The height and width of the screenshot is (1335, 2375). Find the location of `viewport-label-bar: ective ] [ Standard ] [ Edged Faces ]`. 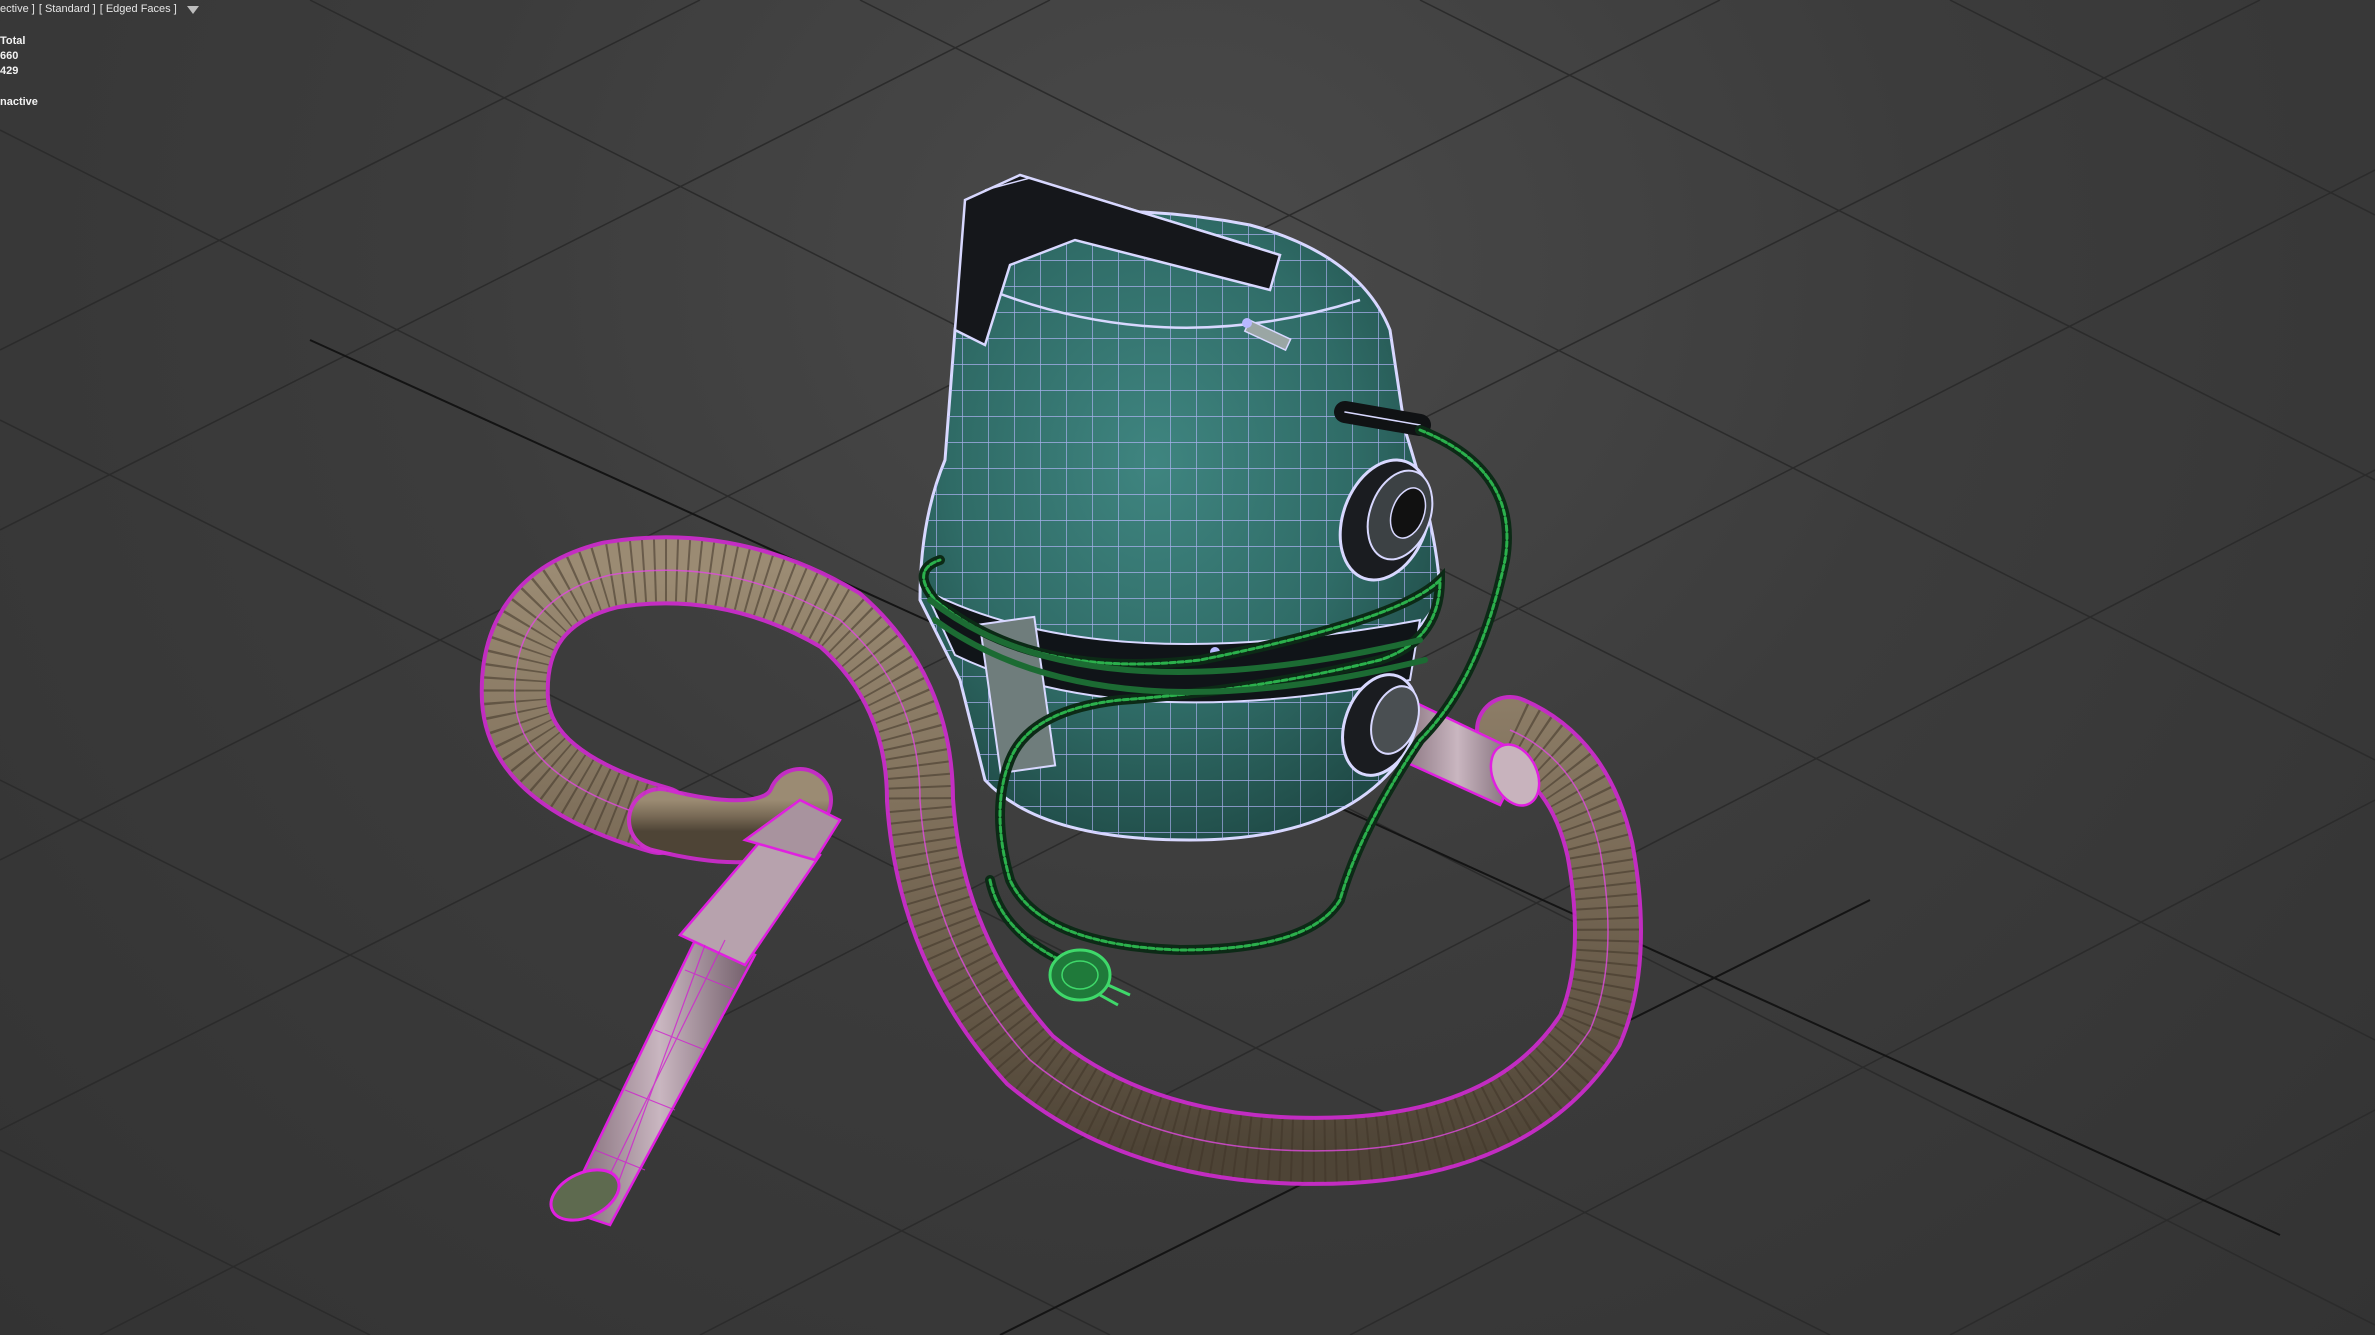

viewport-label-bar: ective ] [ Standard ] [ Edged Faces ] is located at coordinates (99, 9).